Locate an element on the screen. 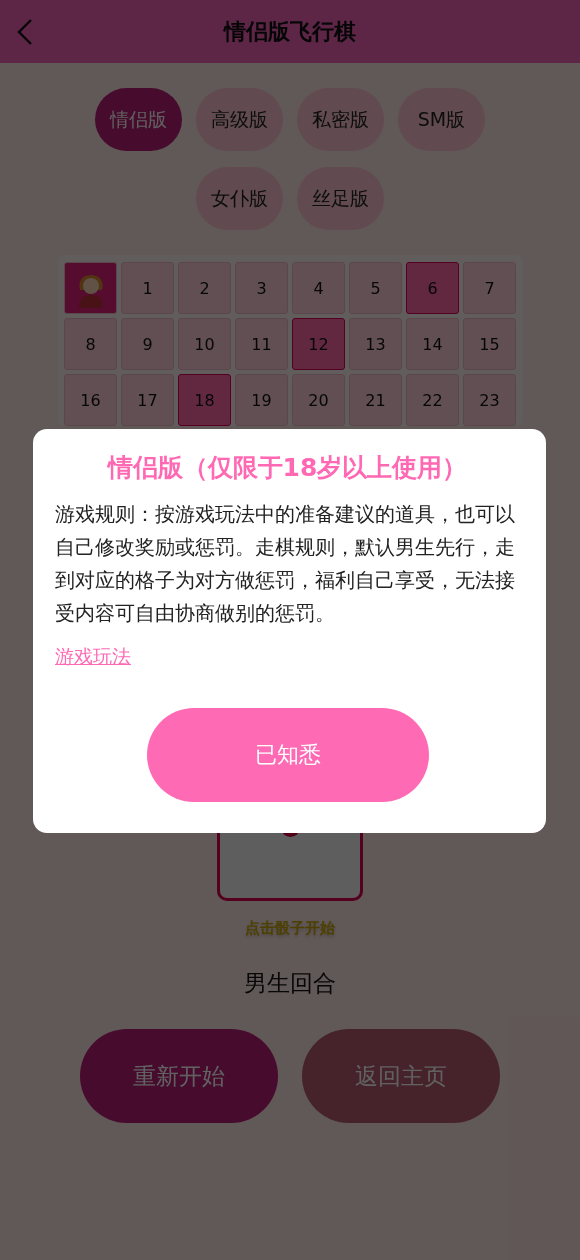  version-tab: 丝足版 is located at coordinates (340, 198).